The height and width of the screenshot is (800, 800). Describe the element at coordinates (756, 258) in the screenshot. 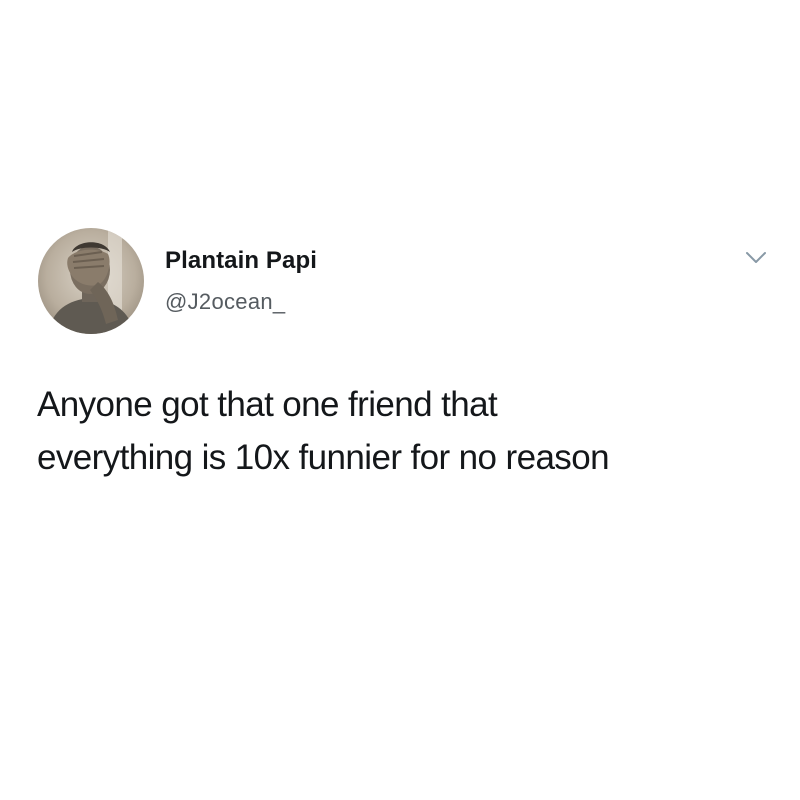

I see `chevron-down-icon` at that location.